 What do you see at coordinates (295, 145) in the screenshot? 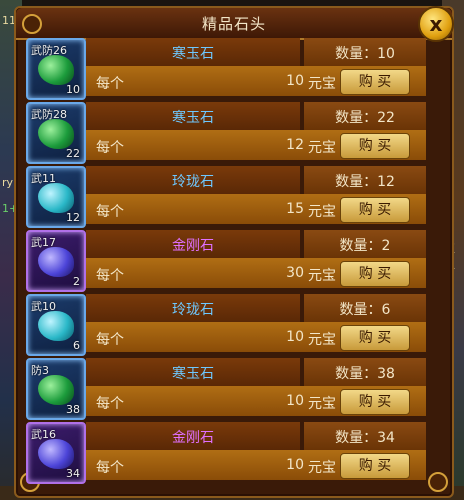
I see `price-value: 12` at bounding box center [295, 145].